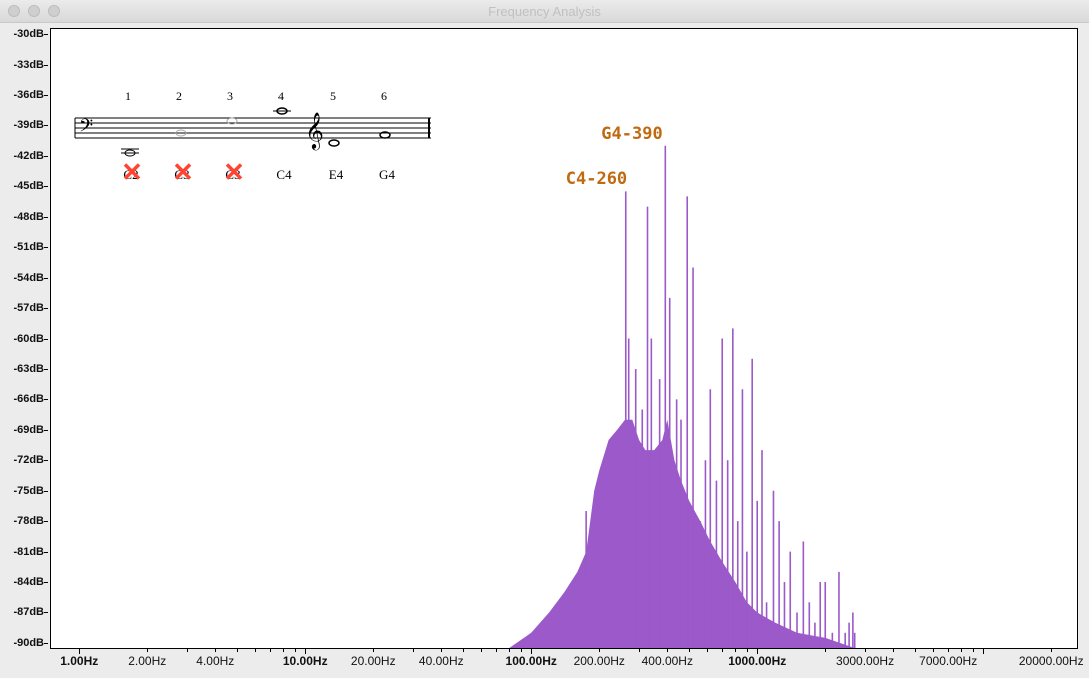  What do you see at coordinates (28, 216) in the screenshot?
I see `y-tick-label: -48dB` at bounding box center [28, 216].